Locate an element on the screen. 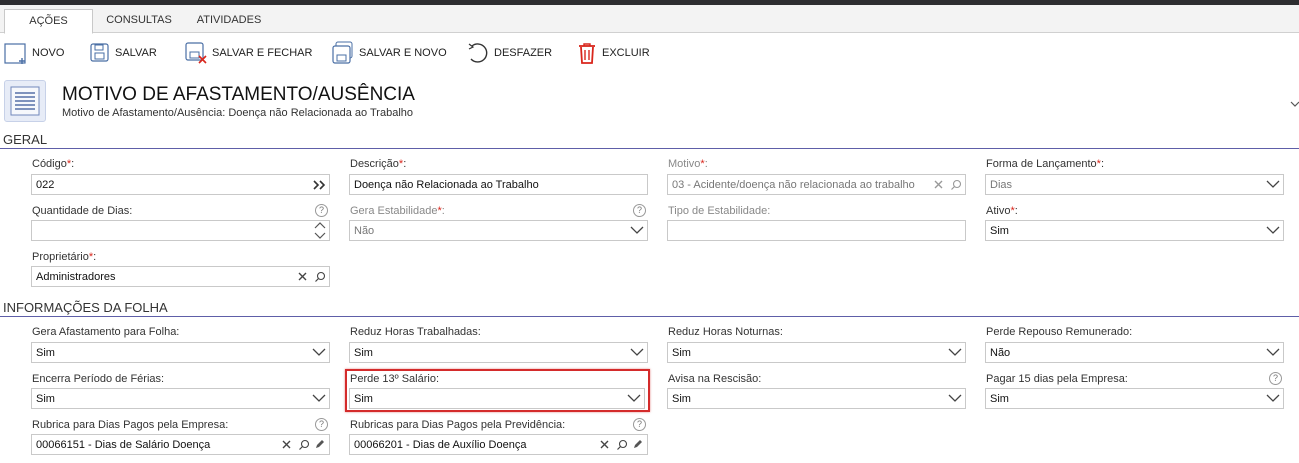 Image resolution: width=1299 pixels, height=463 pixels. codigo-label: Código*: is located at coordinates (53, 164).